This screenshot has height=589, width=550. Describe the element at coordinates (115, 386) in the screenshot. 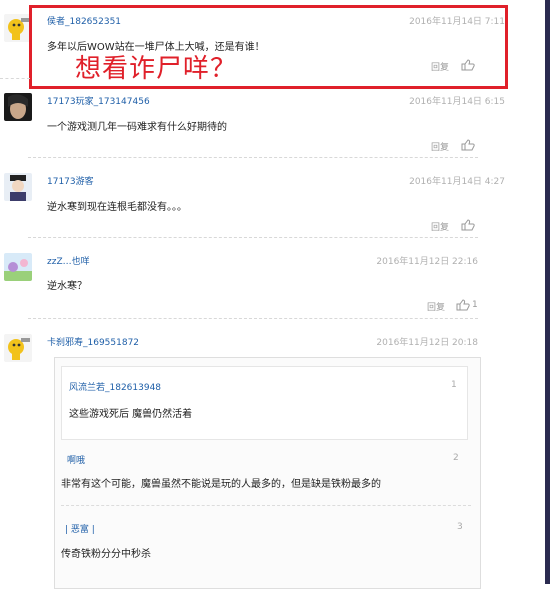

I see `quote-username: 风流兰若_182613948` at that location.